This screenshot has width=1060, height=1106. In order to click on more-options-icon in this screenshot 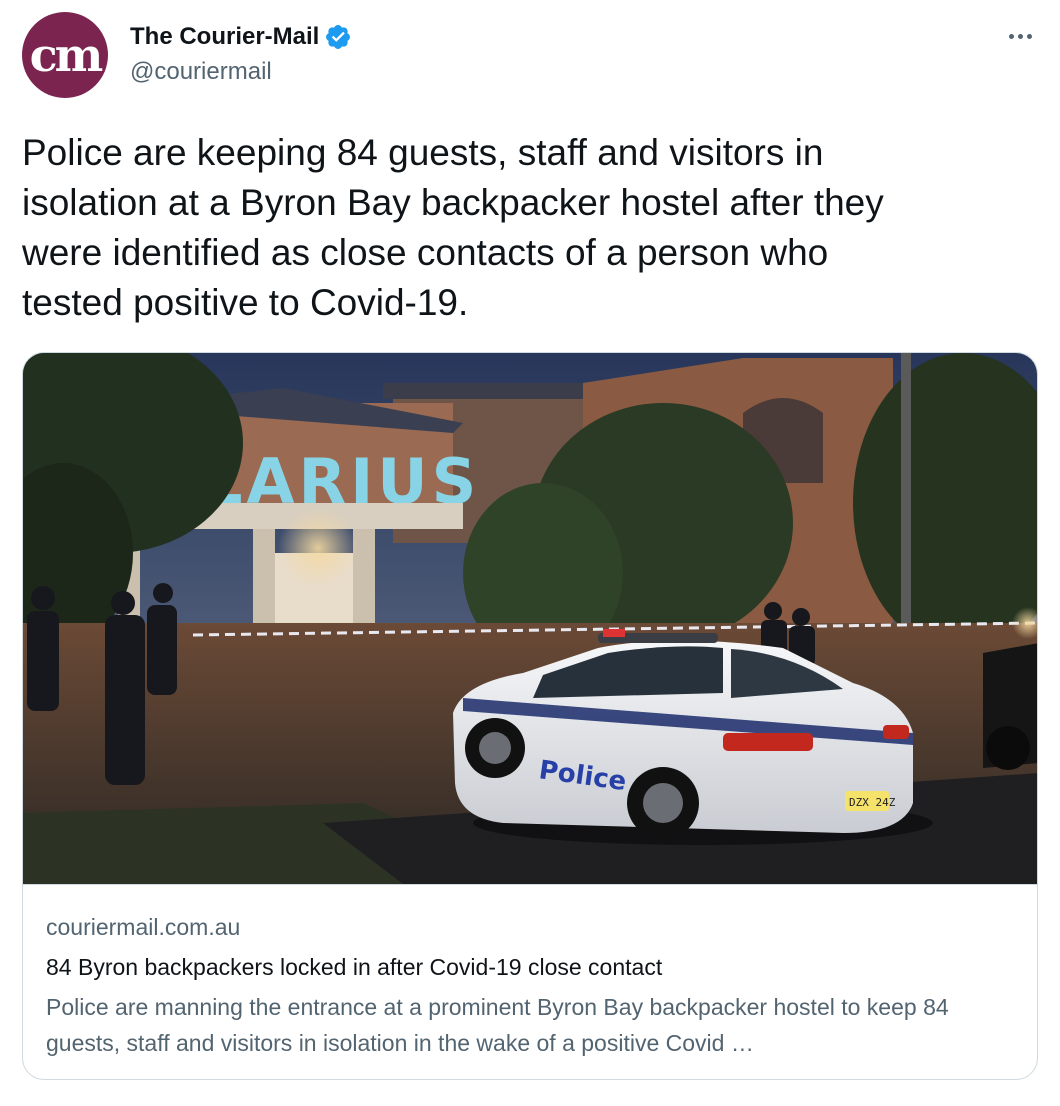, I will do `click(1020, 36)`.